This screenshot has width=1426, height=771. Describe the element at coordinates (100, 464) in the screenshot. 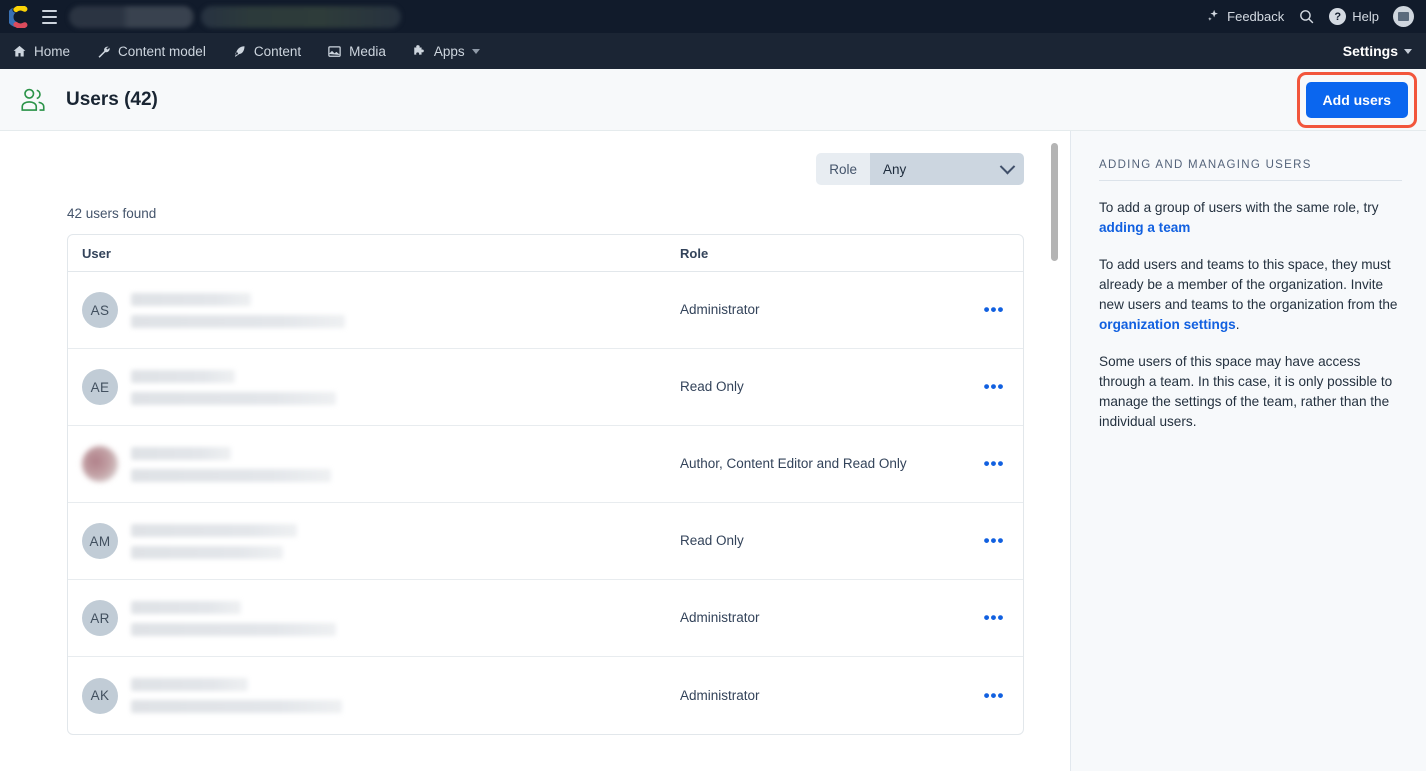

I see `avatar` at that location.